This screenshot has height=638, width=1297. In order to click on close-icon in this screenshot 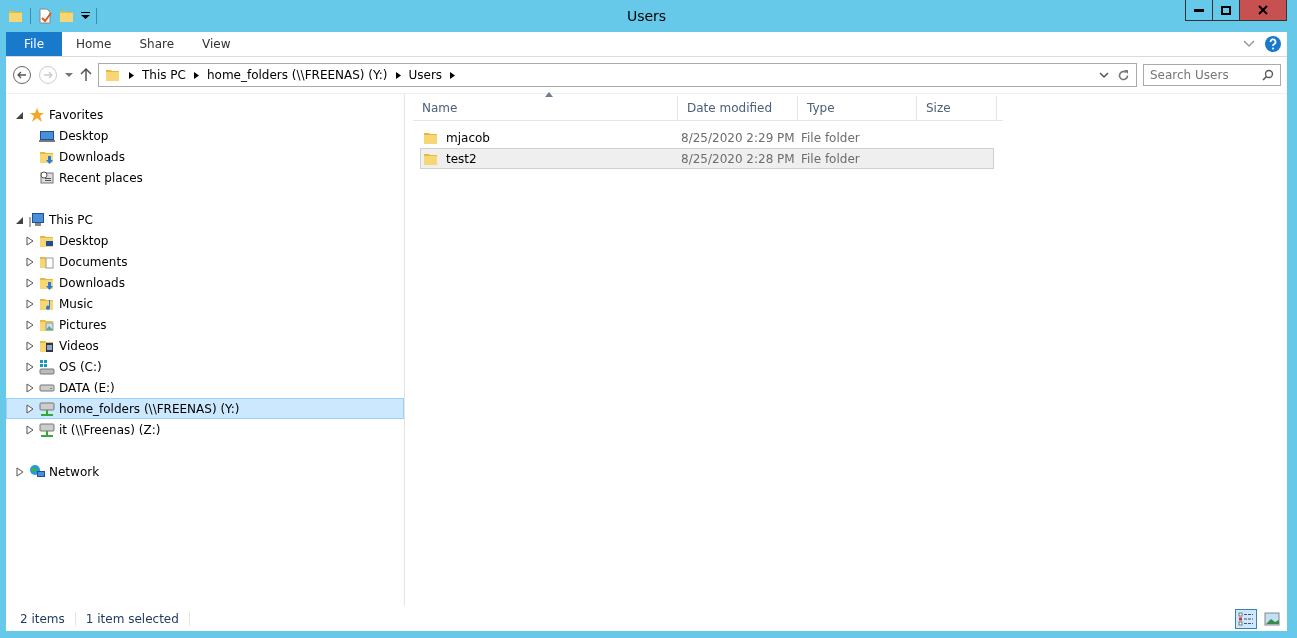, I will do `click(1263, 10)`.